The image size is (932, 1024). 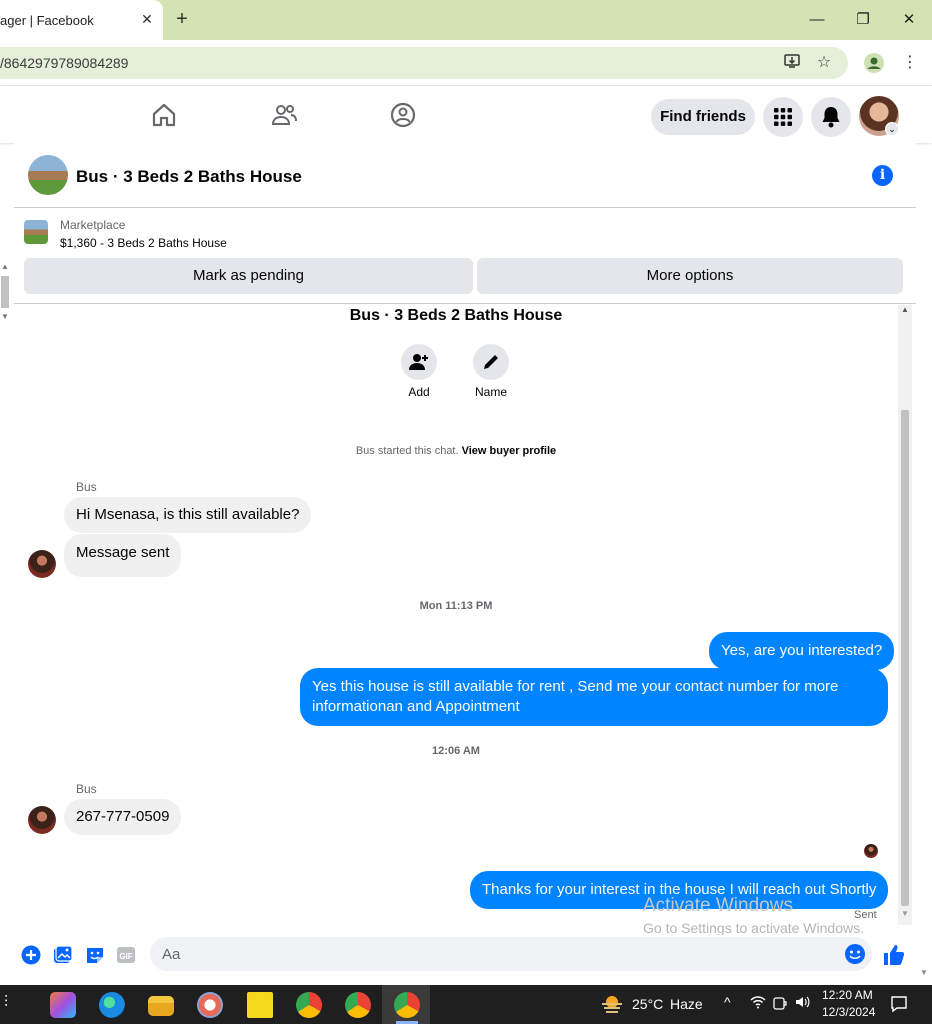 What do you see at coordinates (95, 955) in the screenshot?
I see `sticker-icon` at bounding box center [95, 955].